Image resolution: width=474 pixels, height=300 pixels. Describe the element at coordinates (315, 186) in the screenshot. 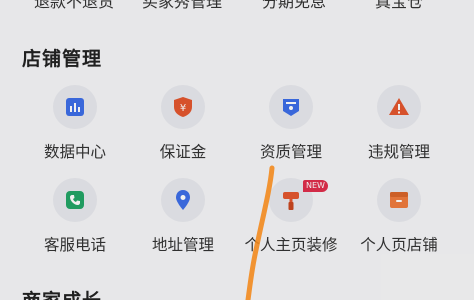

I see `new-badge: NEW` at that location.